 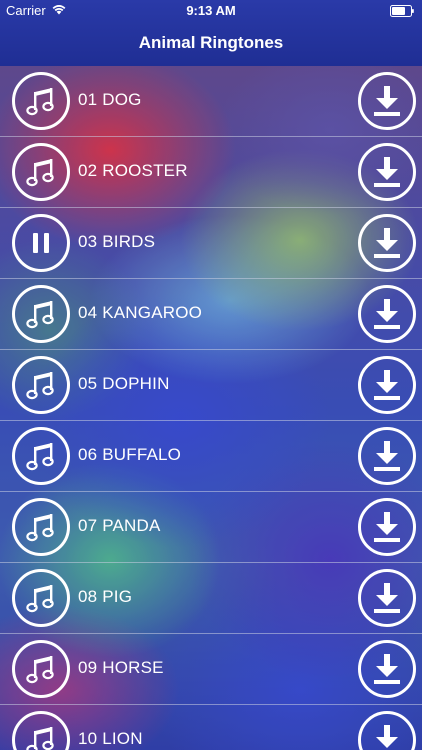 I want to click on status-time: 9:13 AM, so click(x=211, y=10).